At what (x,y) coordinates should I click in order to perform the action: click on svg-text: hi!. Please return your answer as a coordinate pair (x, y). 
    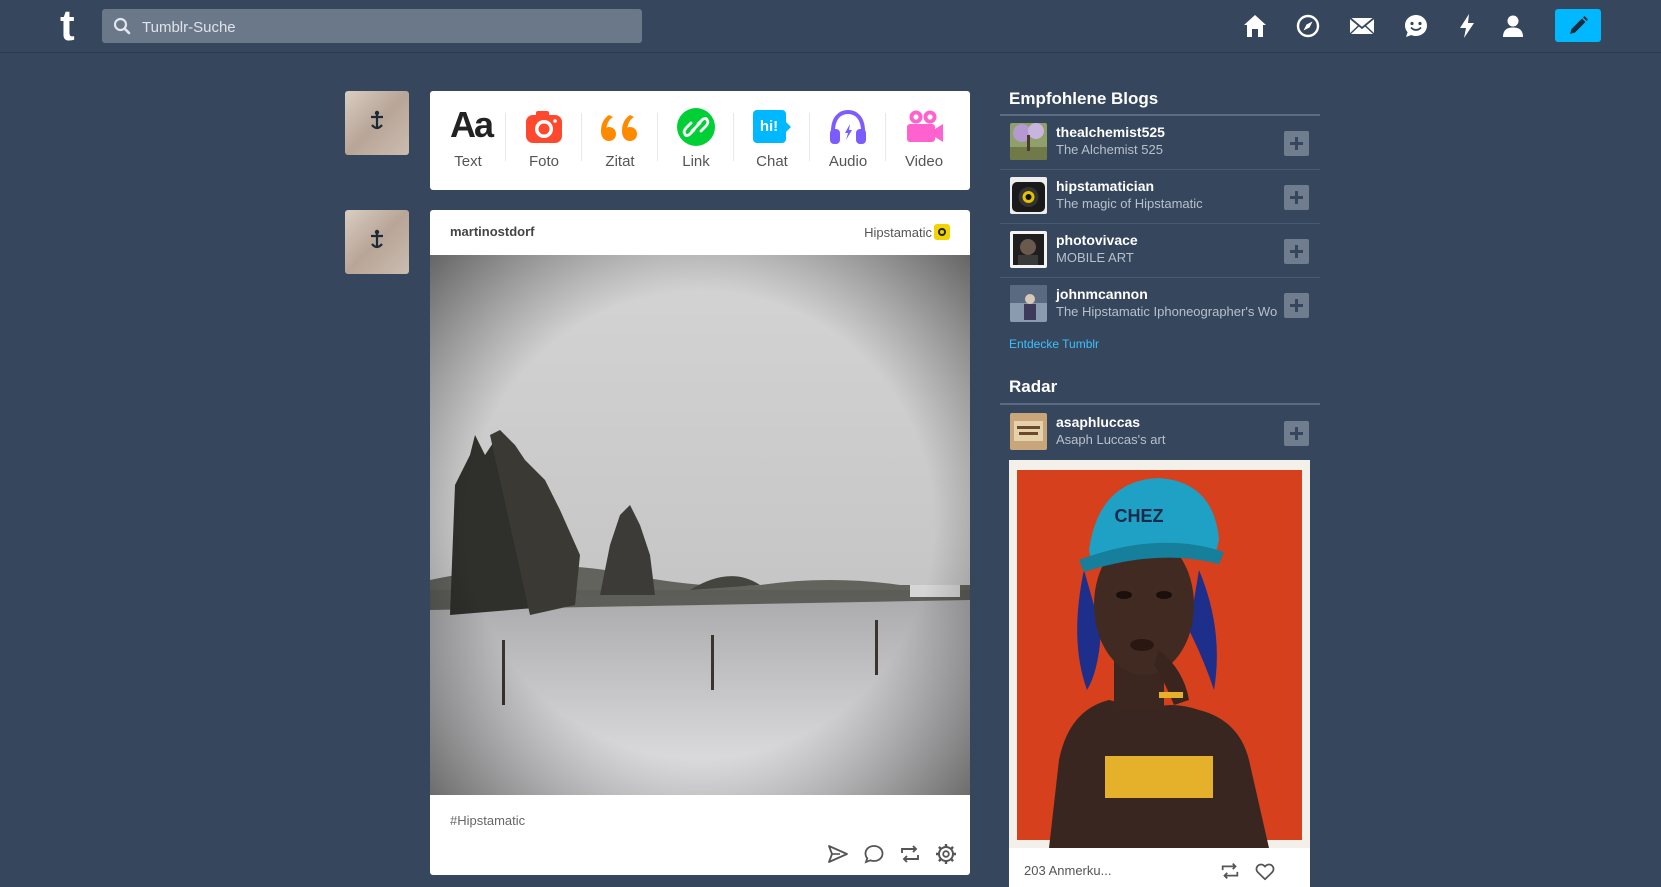
    Looking at the image, I should click on (769, 126).